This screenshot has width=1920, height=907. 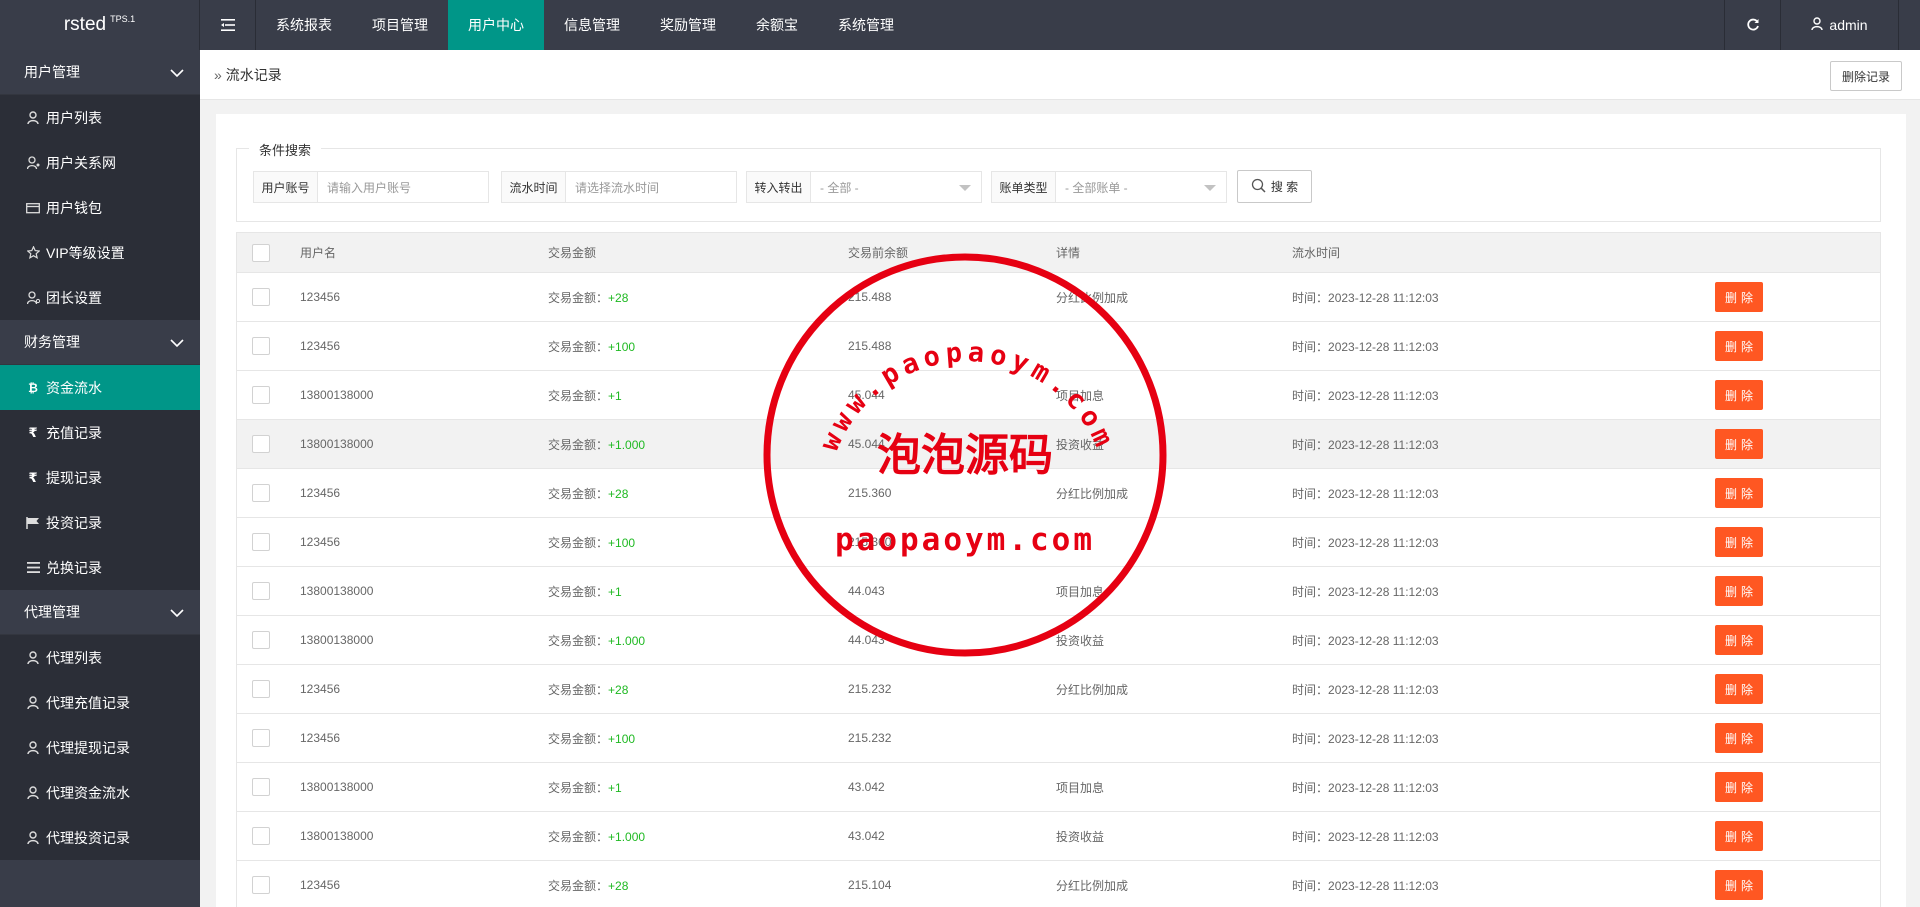 What do you see at coordinates (100, 747) in the screenshot?
I see `sidebar-item: 代理提现记录` at bounding box center [100, 747].